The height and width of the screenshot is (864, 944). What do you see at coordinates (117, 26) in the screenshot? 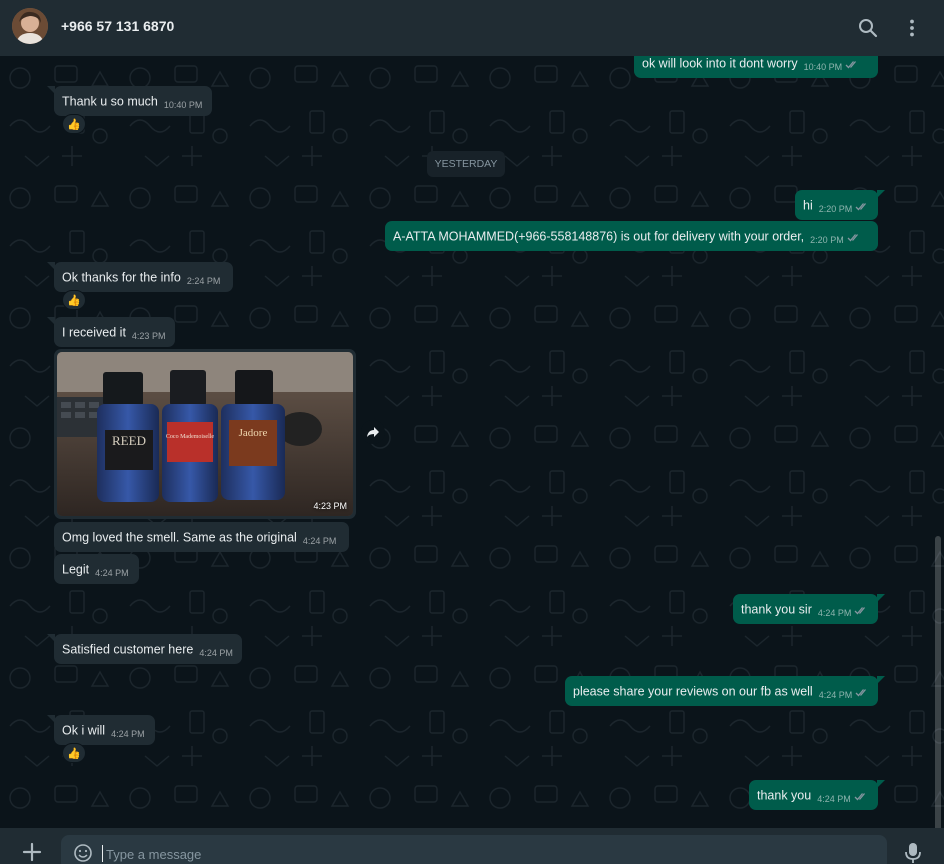
I see `contact-name: +966 57 131 6870` at bounding box center [117, 26].